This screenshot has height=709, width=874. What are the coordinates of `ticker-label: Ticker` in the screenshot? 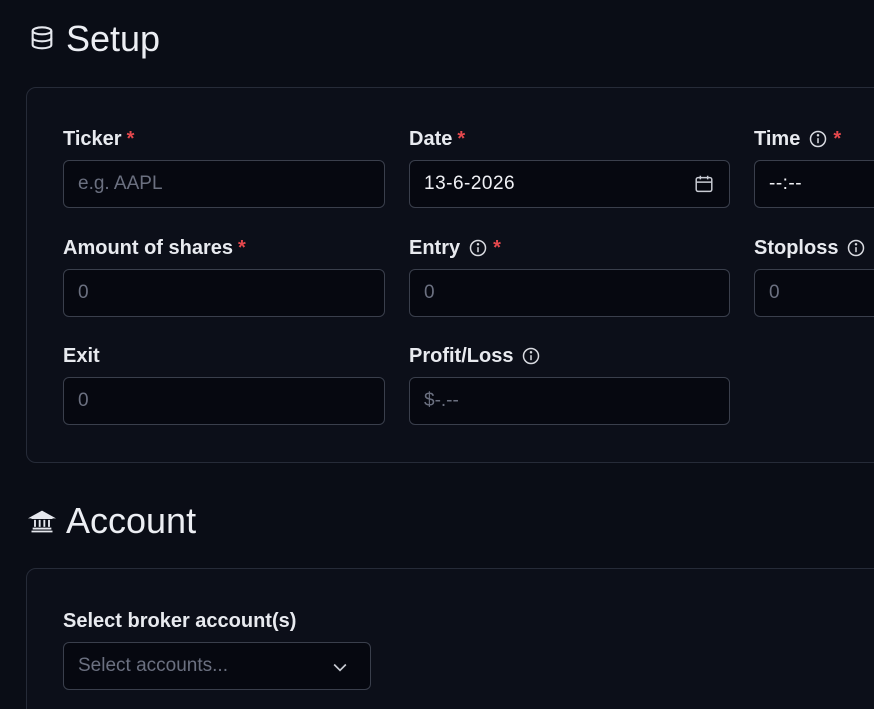 It's located at (92, 138).